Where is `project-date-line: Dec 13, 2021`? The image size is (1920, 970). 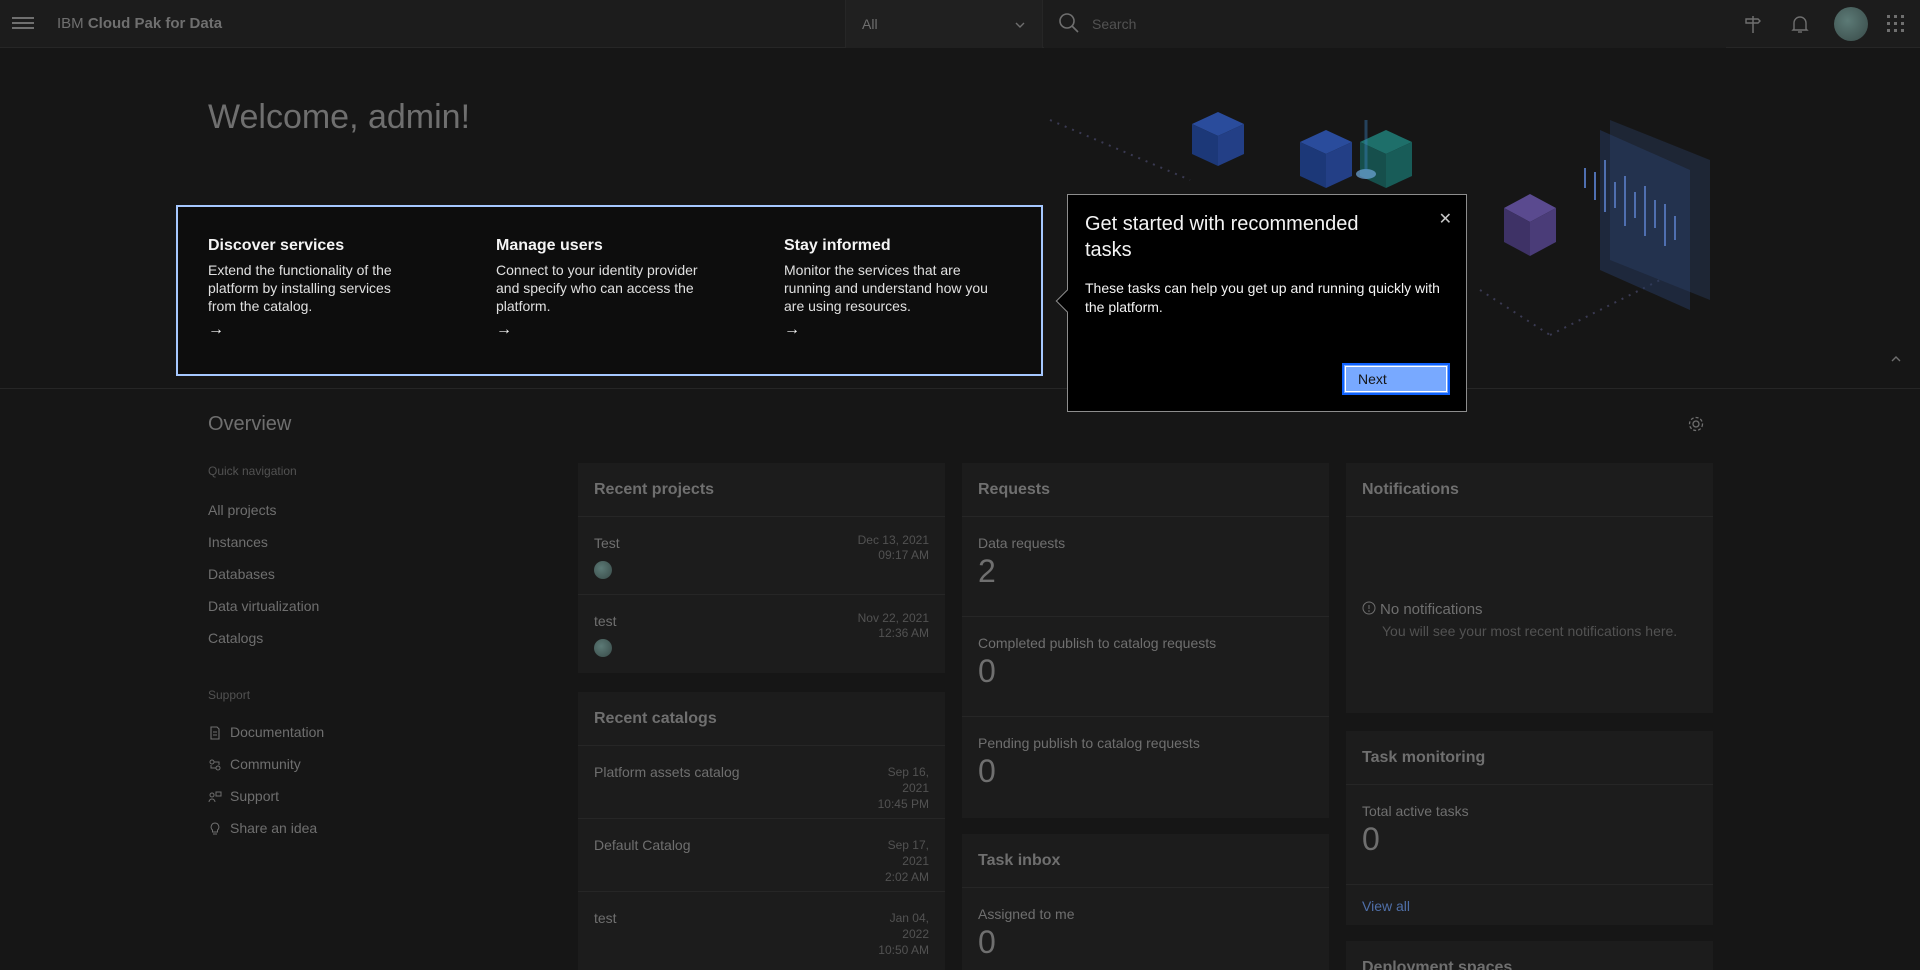
project-date-line: Dec 13, 2021 is located at coordinates (893, 540).